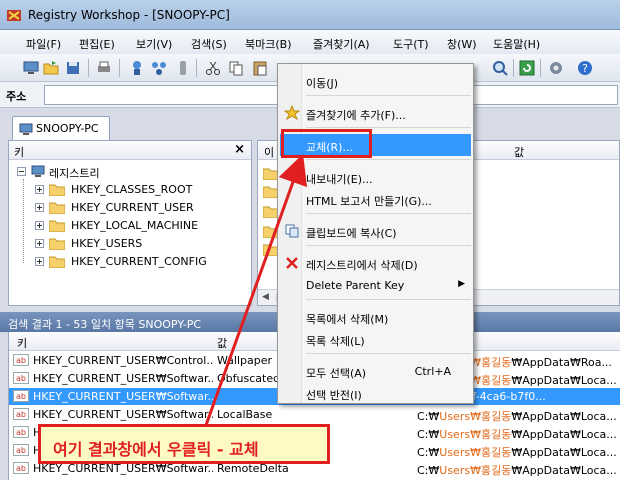 The height and width of the screenshot is (480, 620). I want to click on disconnect-icon, so click(183, 68).